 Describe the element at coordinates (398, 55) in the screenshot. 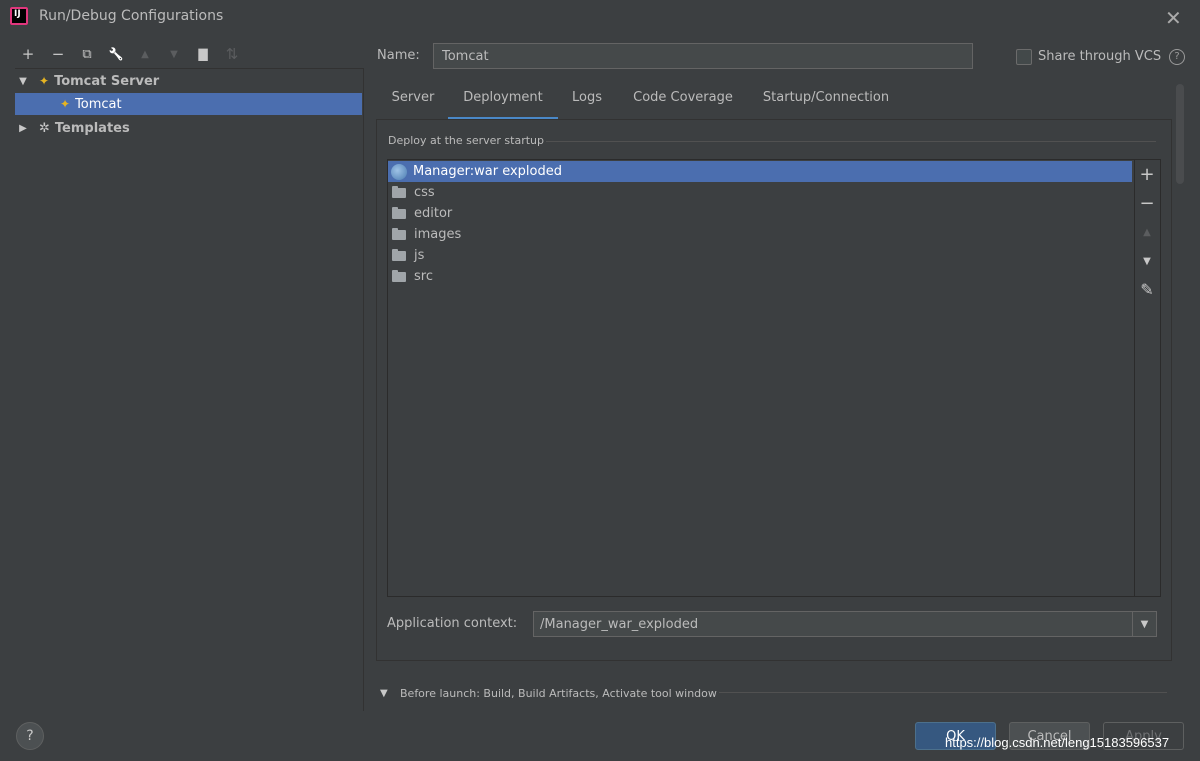

I see `name-label: Name:` at that location.